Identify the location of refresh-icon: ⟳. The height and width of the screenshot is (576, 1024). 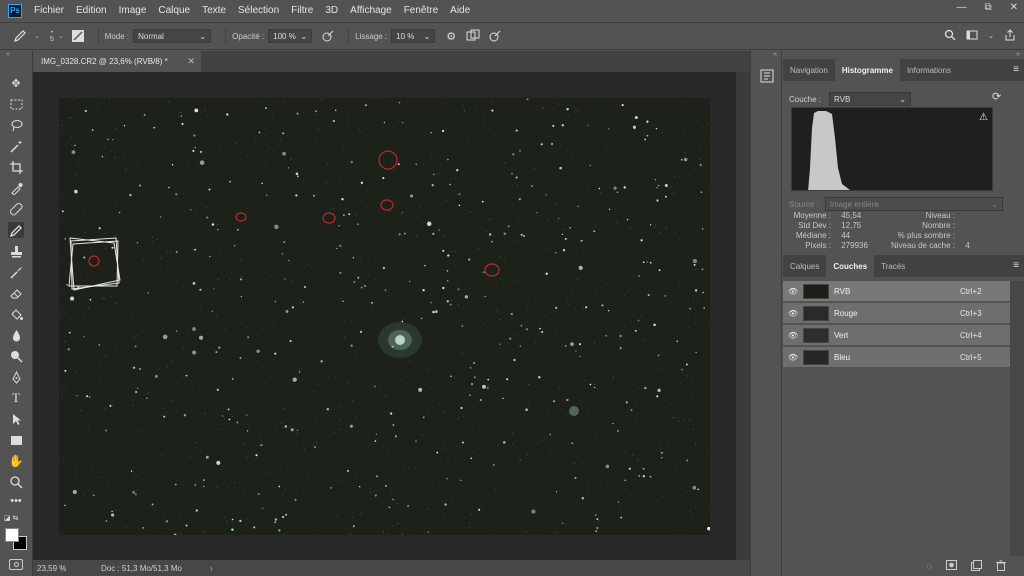
(996, 96).